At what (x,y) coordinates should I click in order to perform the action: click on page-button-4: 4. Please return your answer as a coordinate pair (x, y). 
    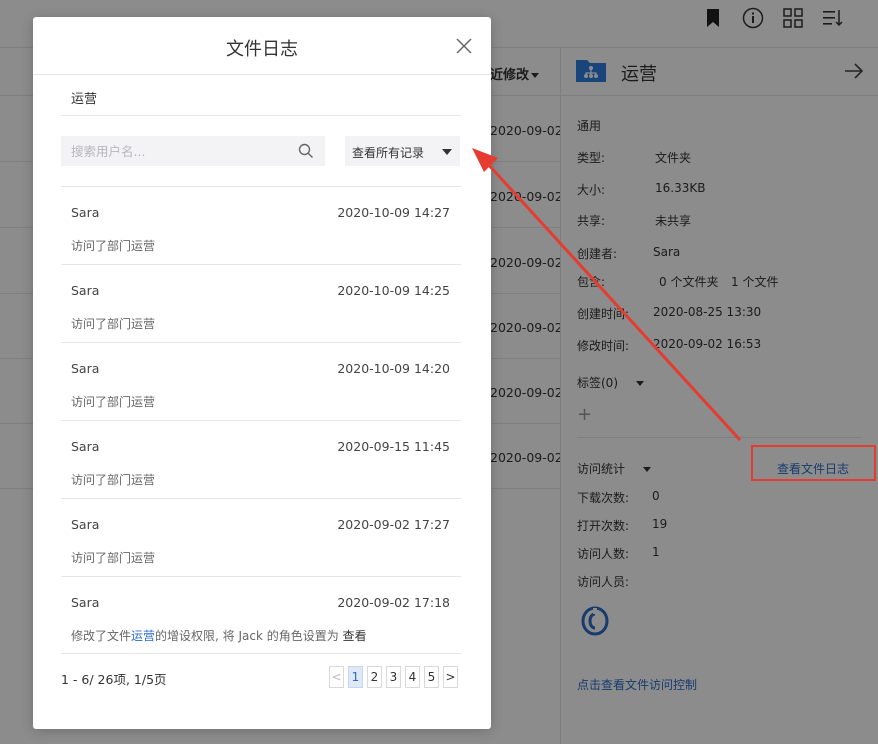
    Looking at the image, I should click on (412, 677).